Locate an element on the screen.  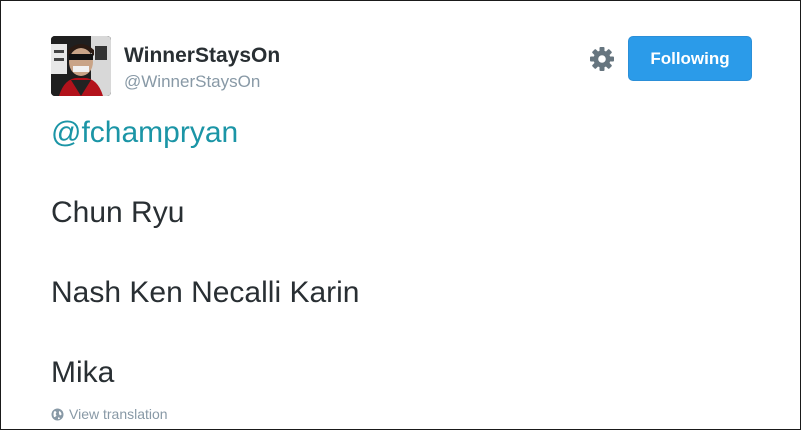
screen-name: @WinnerStaysOn is located at coordinates (192, 82).